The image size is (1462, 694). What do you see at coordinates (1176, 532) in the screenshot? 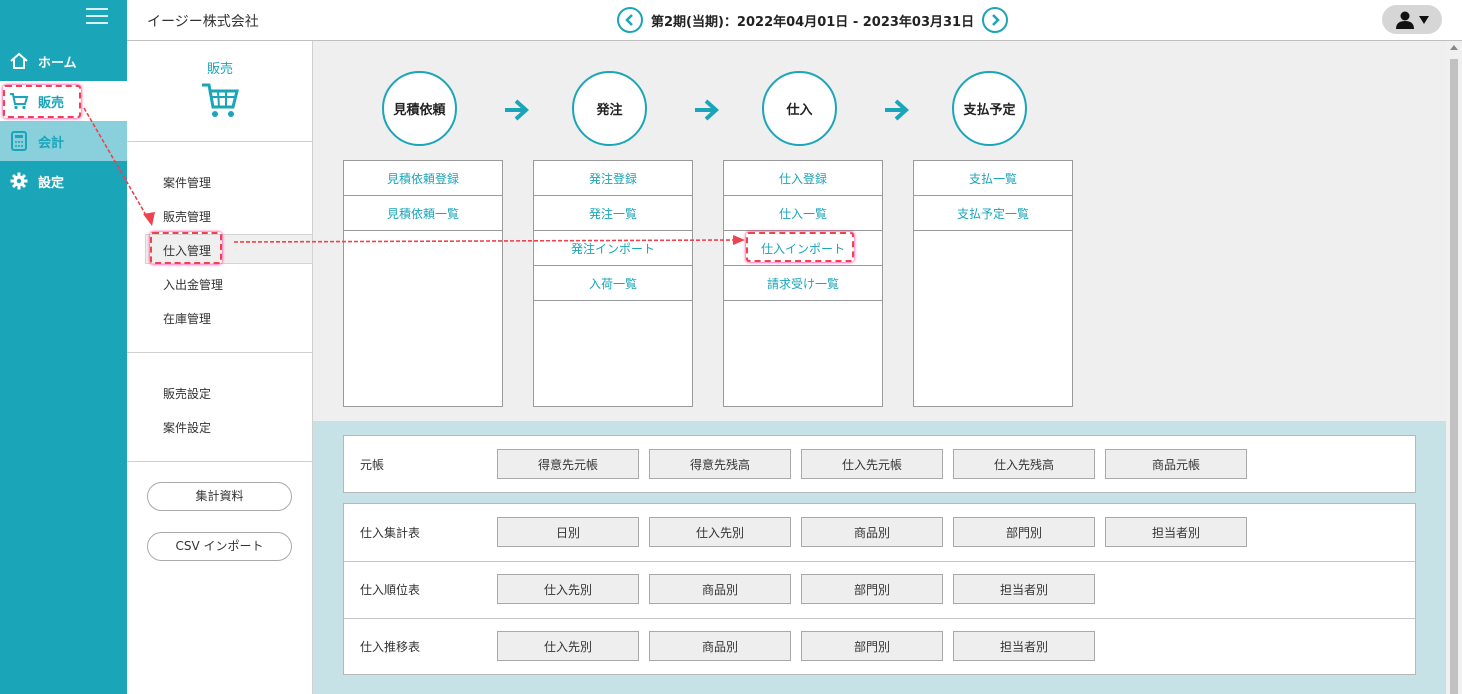
I see `summary-by-staff-button: 担当者別` at bounding box center [1176, 532].